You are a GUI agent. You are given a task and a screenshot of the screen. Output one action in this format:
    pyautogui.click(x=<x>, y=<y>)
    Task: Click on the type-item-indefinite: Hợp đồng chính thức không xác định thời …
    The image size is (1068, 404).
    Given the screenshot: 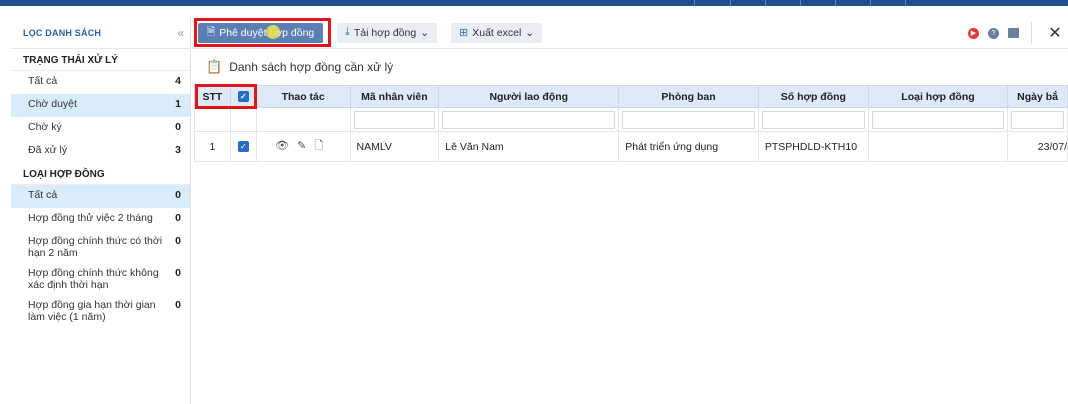 What is the action you would take?
    pyautogui.click(x=100, y=279)
    